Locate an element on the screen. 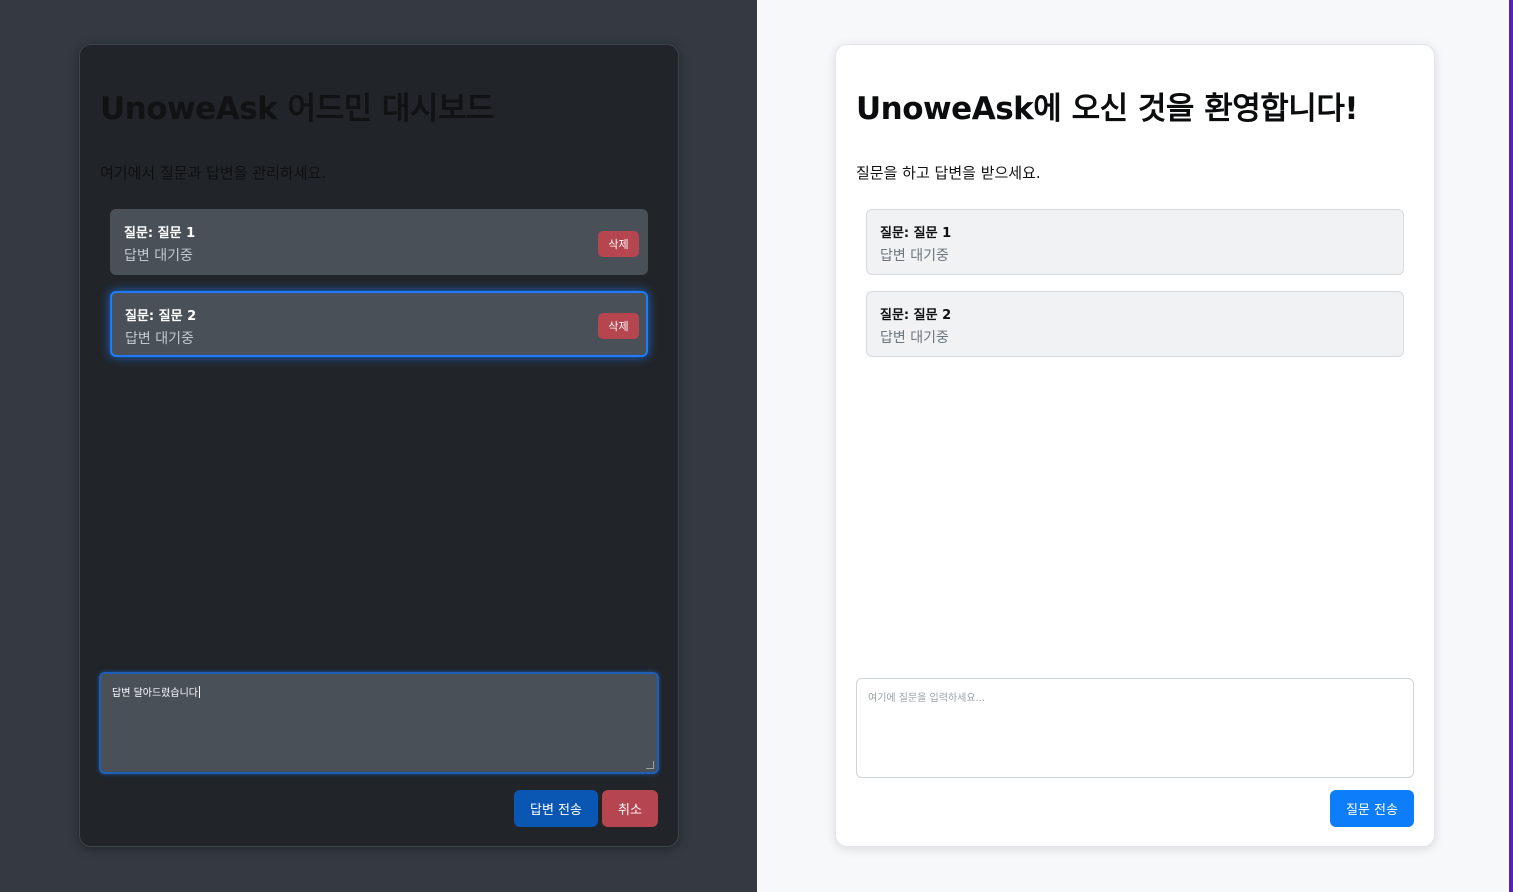 The width and height of the screenshot is (1513, 892). admin-page-subtitle: 여기에서 질문과 답변을 관리하세요. is located at coordinates (213, 173).